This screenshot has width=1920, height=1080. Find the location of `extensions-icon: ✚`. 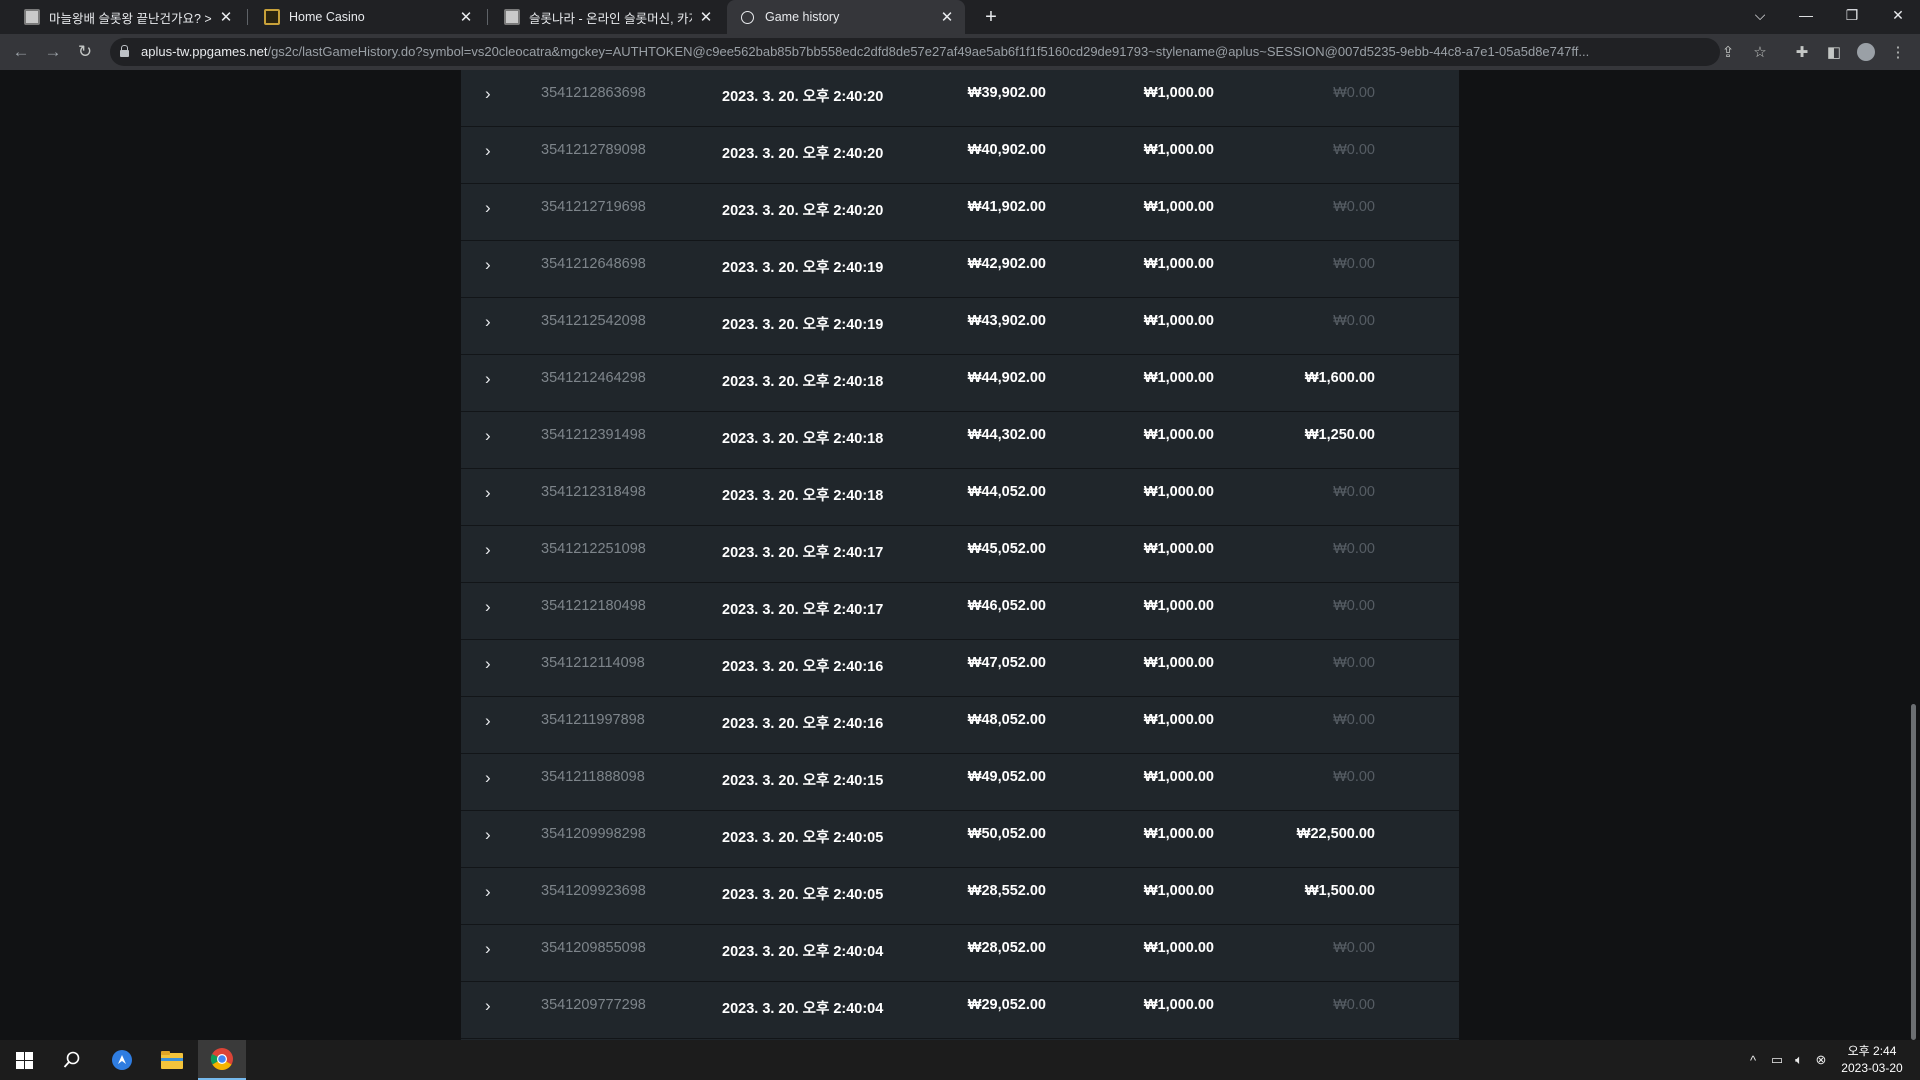

extensions-icon: ✚ is located at coordinates (1802, 52).